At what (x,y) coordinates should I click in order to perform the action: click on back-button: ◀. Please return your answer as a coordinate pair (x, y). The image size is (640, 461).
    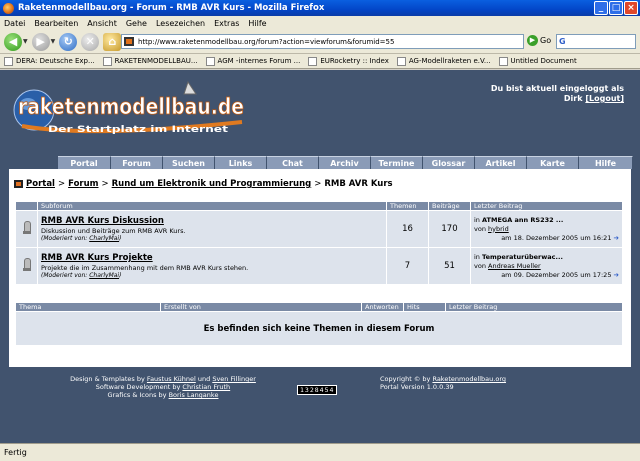
    Looking at the image, I should click on (13, 41).